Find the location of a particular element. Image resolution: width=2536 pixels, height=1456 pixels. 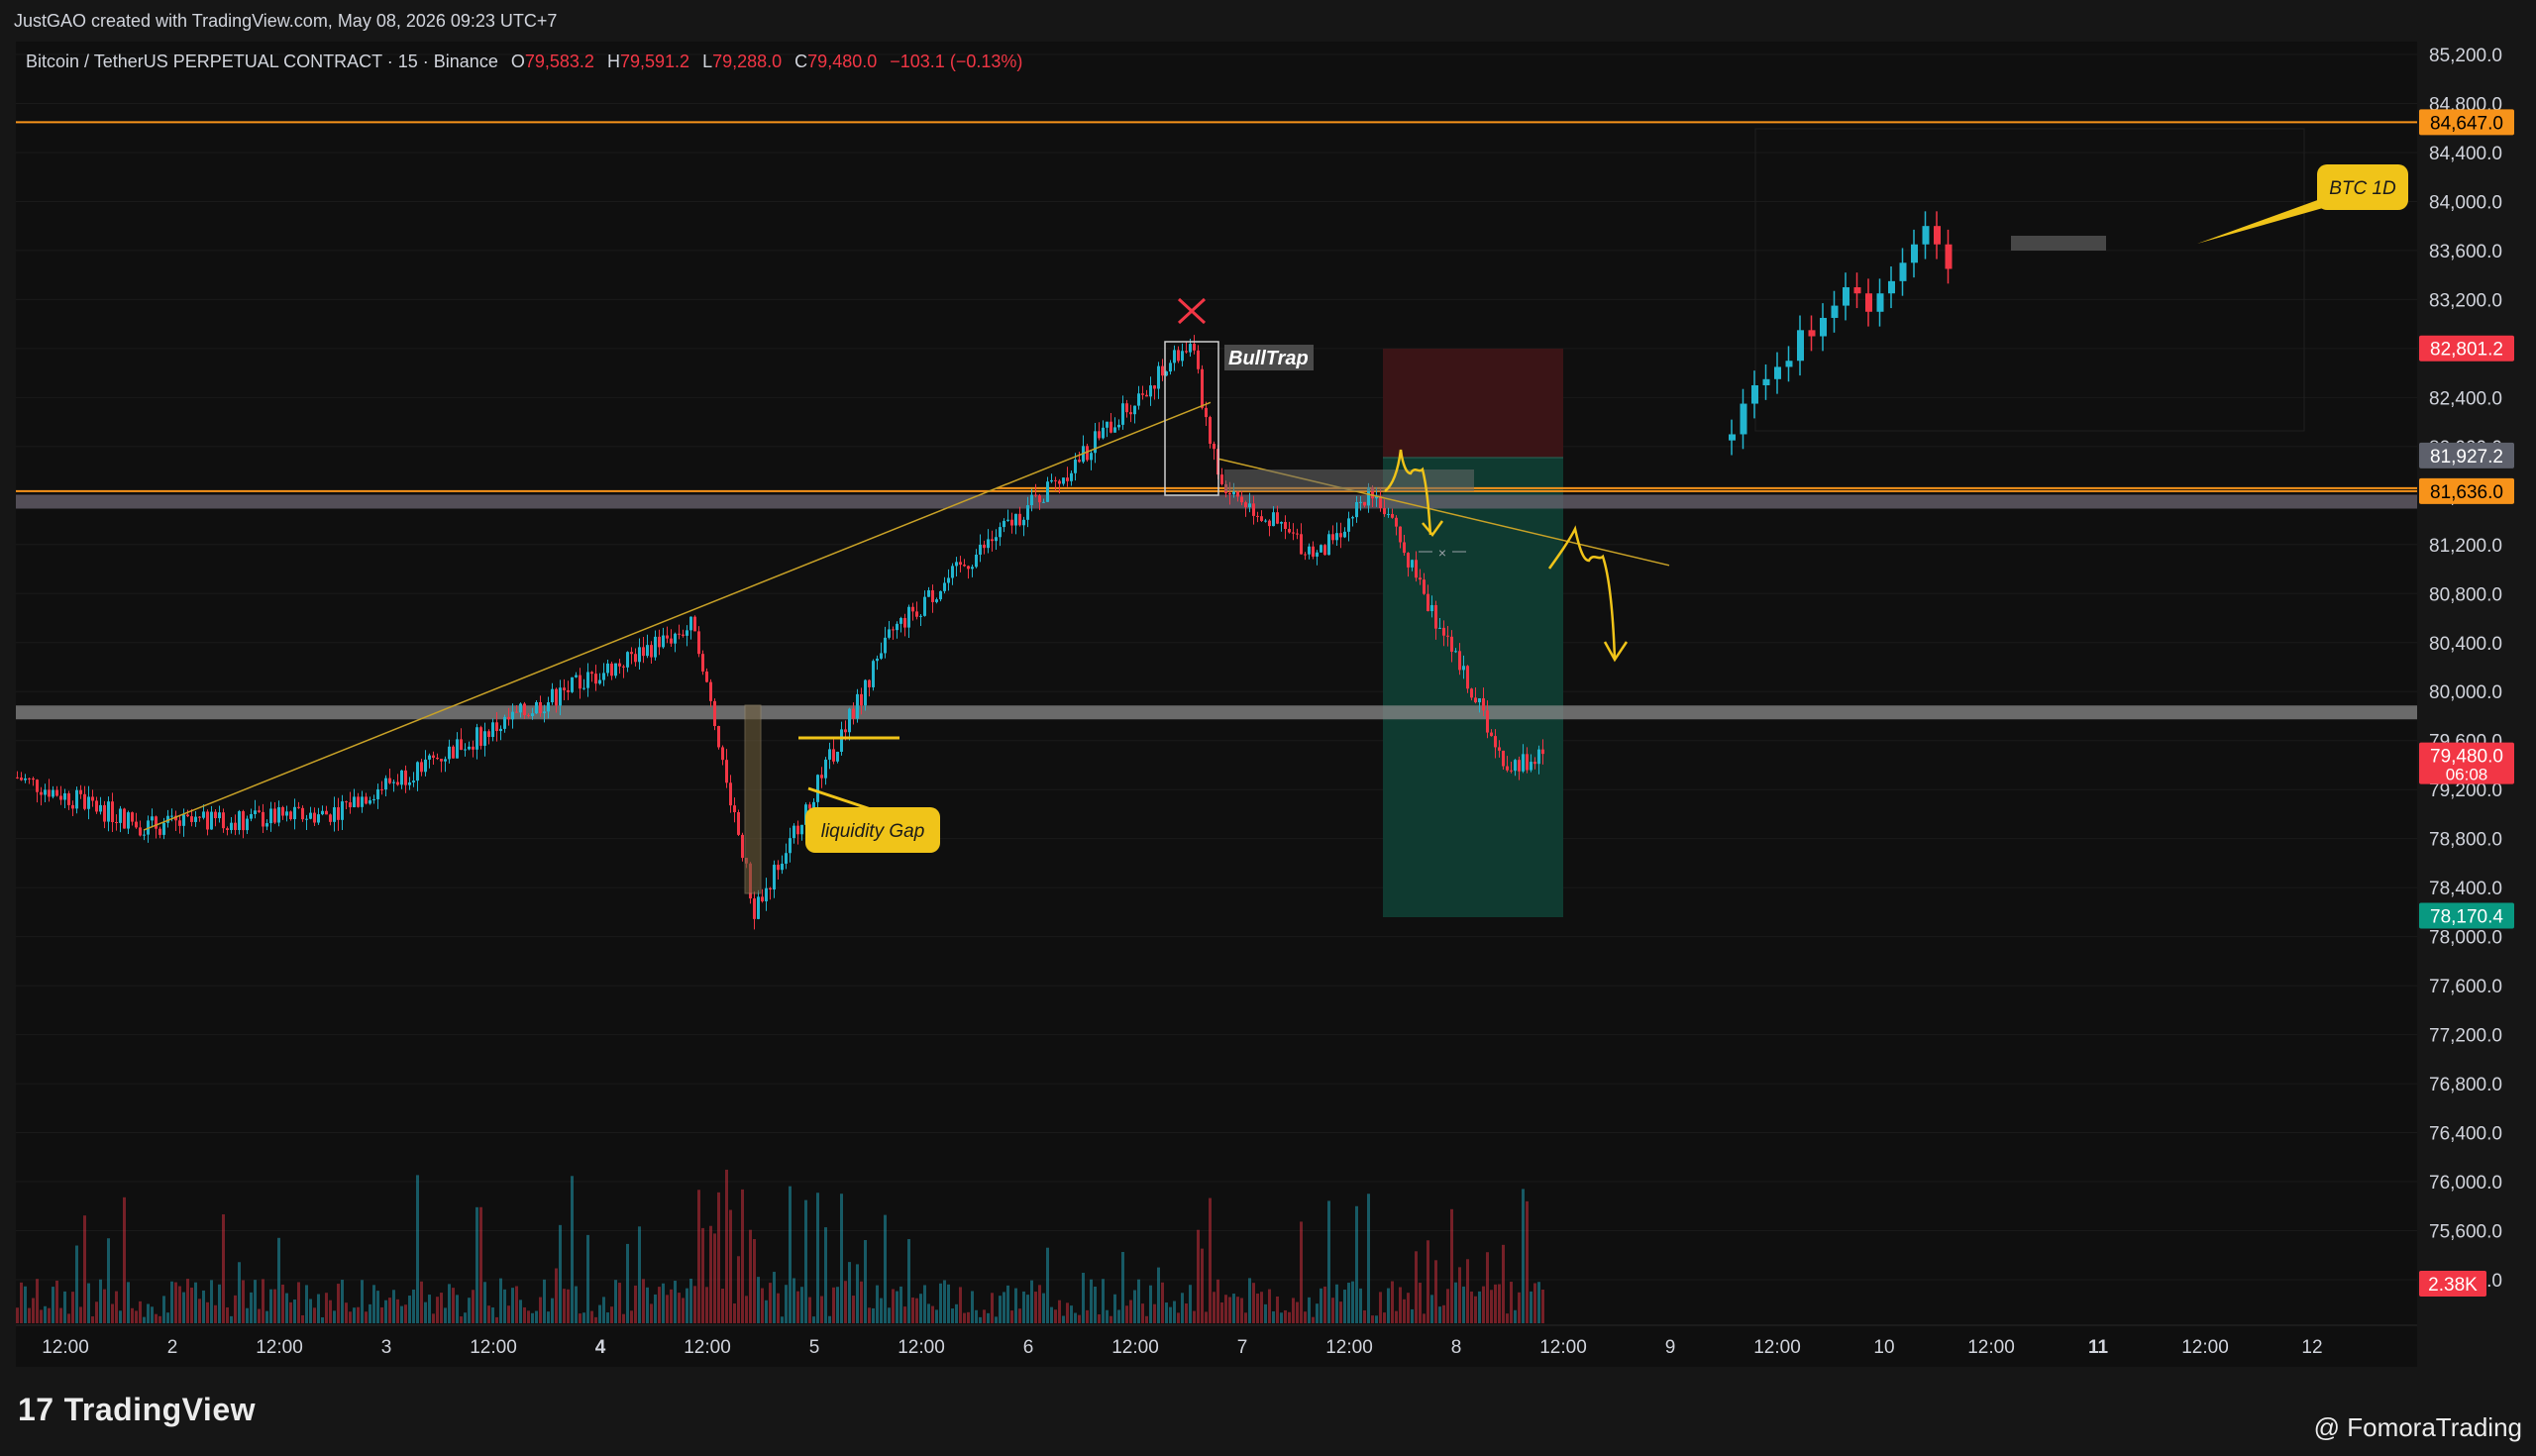

x-tick-label: 12 is located at coordinates (2311, 1347).